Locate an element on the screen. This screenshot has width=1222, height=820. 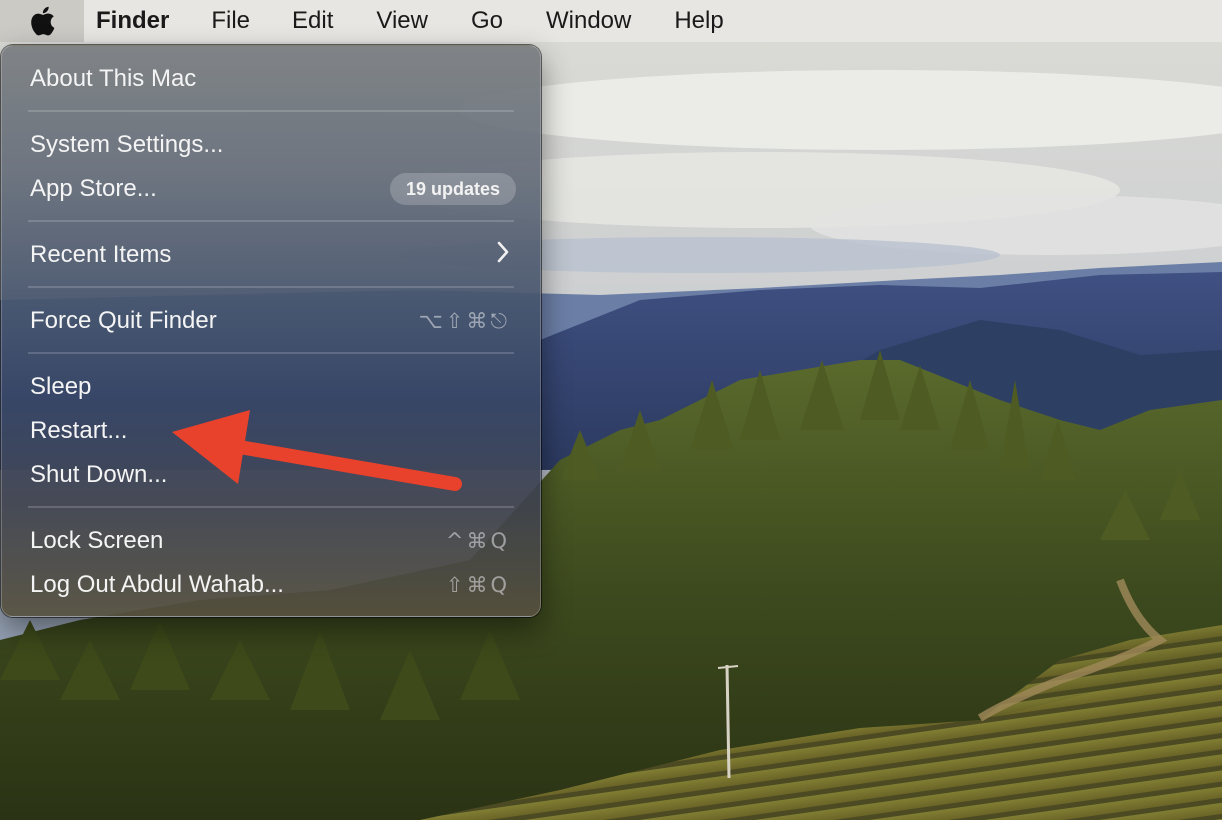
menu-item-label: Recent Items is located at coordinates (101, 254).